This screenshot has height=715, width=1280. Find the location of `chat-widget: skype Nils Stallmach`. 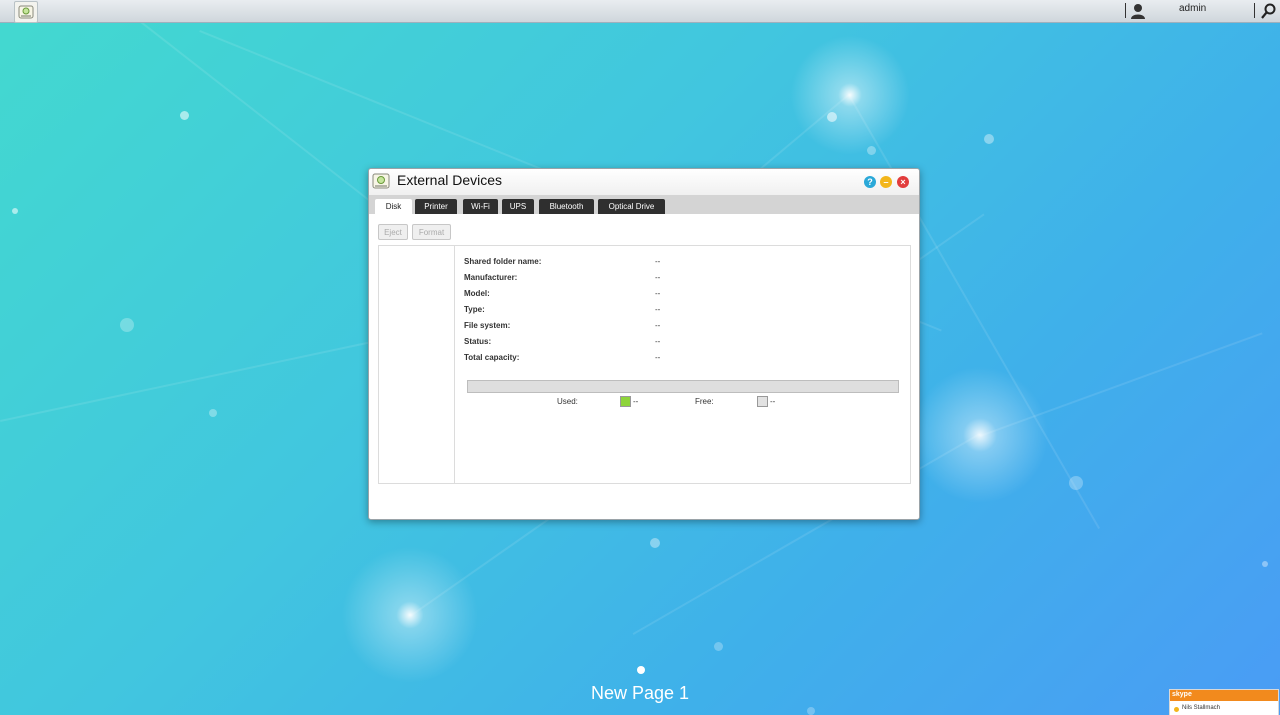

chat-widget: skype Nils Stallmach is located at coordinates (1224, 702).